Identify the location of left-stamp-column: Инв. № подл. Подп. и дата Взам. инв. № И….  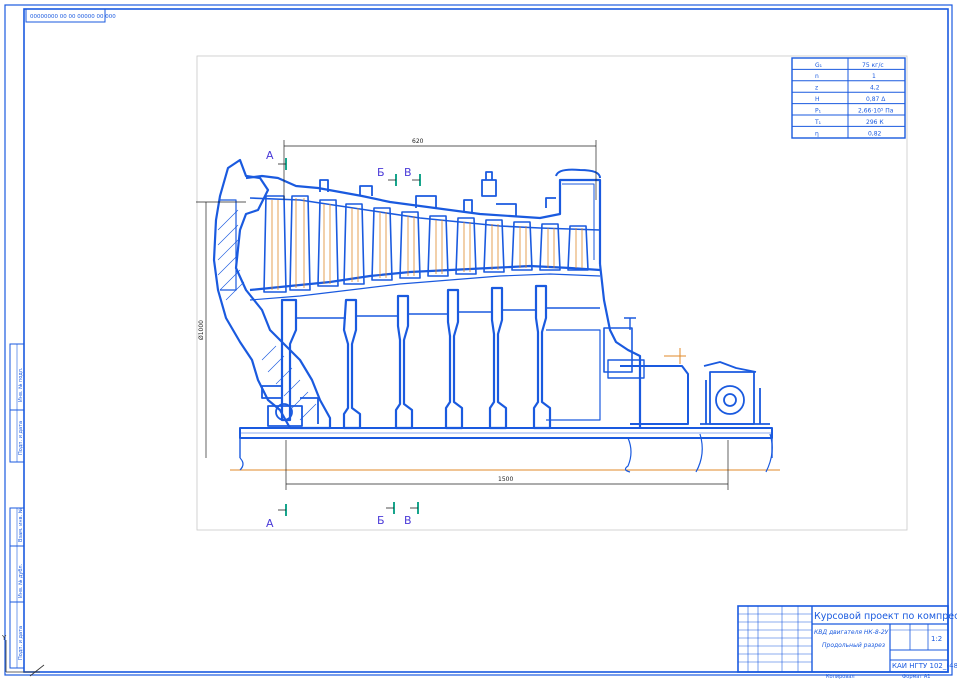
(17, 506).